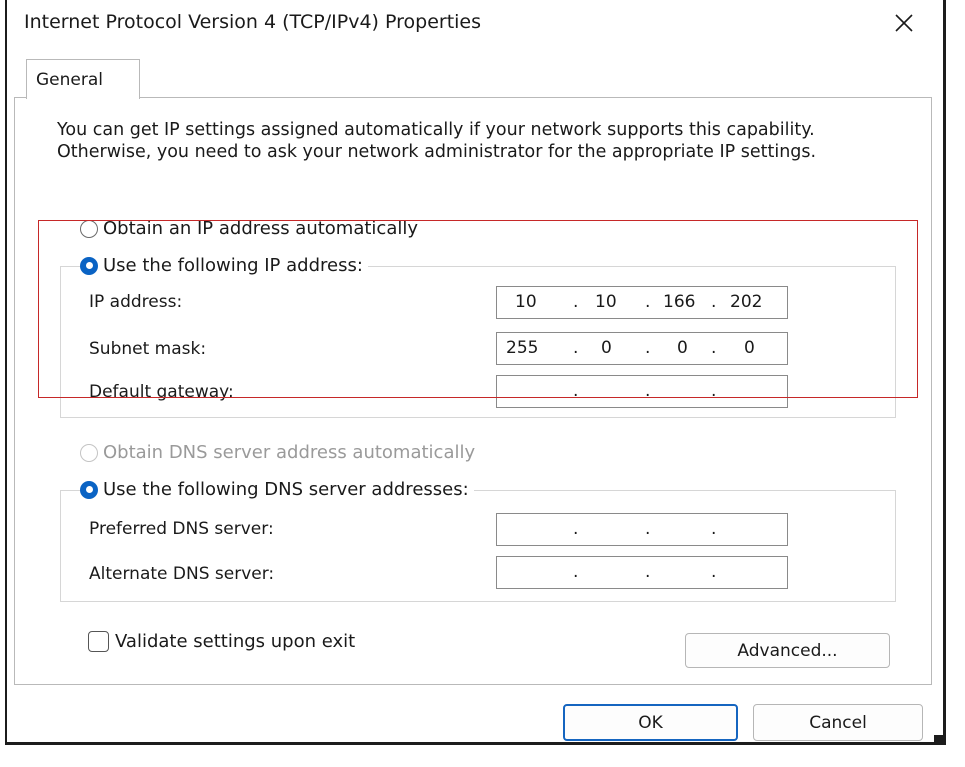 The height and width of the screenshot is (767, 965). Describe the element at coordinates (98, 641) in the screenshot. I see `checkbox-unchecked-icon` at that location.